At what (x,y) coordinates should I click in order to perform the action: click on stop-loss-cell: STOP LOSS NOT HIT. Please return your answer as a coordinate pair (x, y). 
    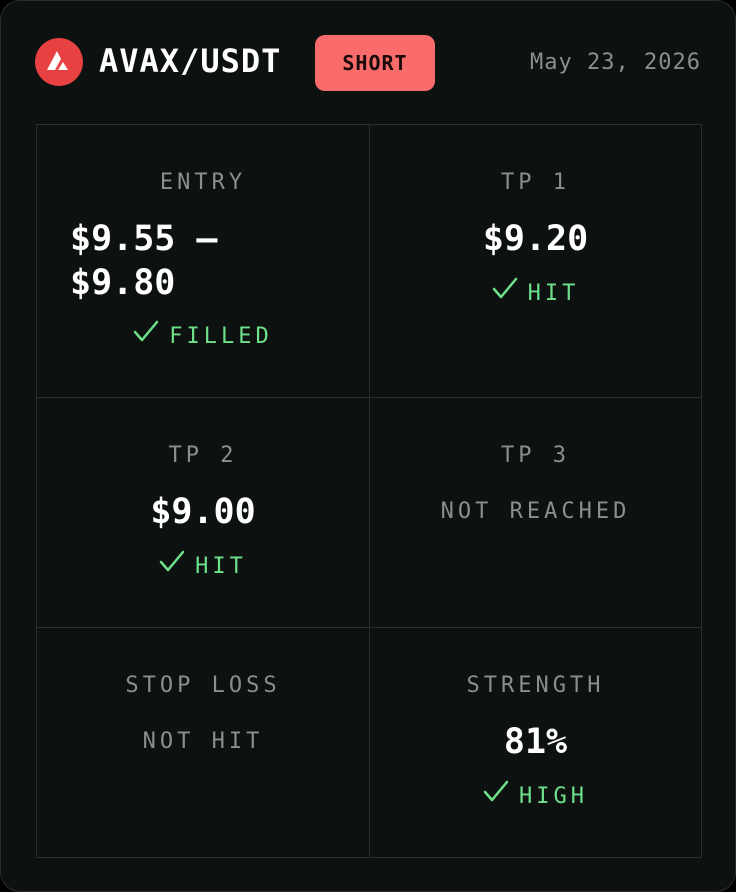
    Looking at the image, I should click on (203, 742).